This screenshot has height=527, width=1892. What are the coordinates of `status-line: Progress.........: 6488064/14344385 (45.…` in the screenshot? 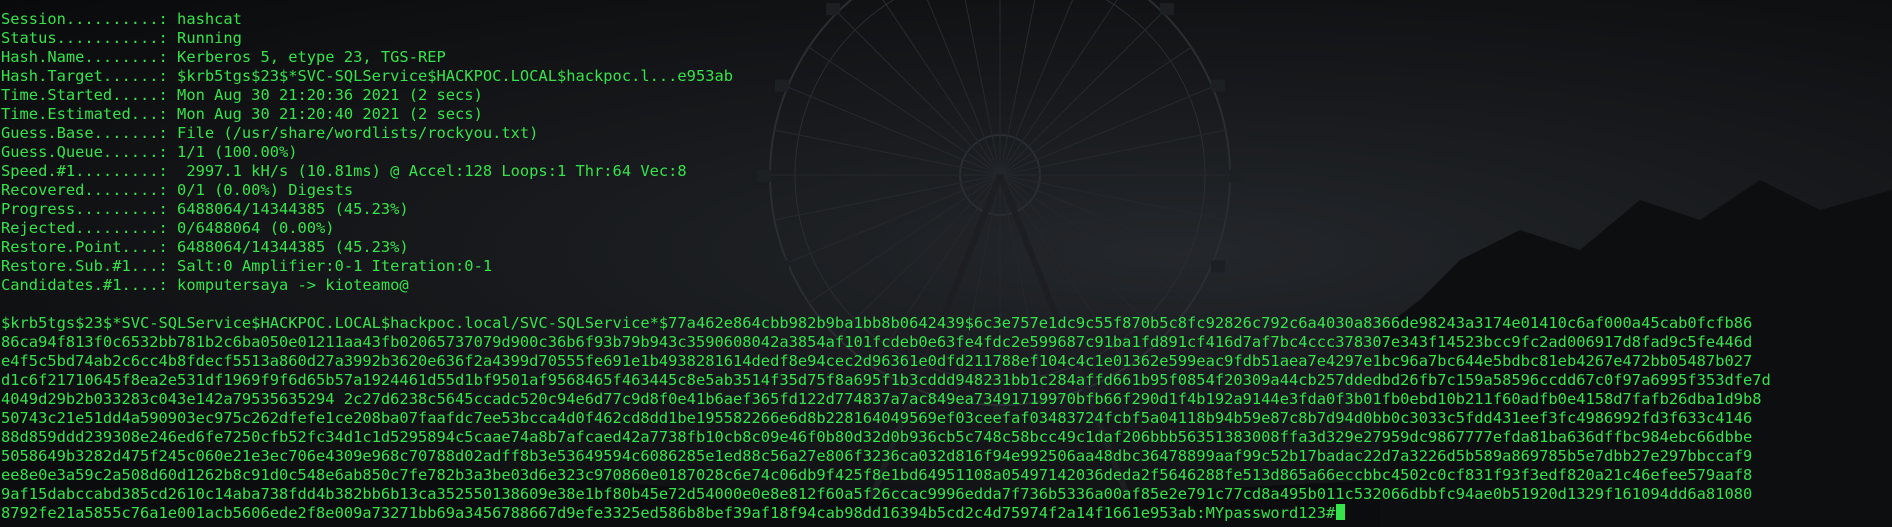 It's located at (205, 209).